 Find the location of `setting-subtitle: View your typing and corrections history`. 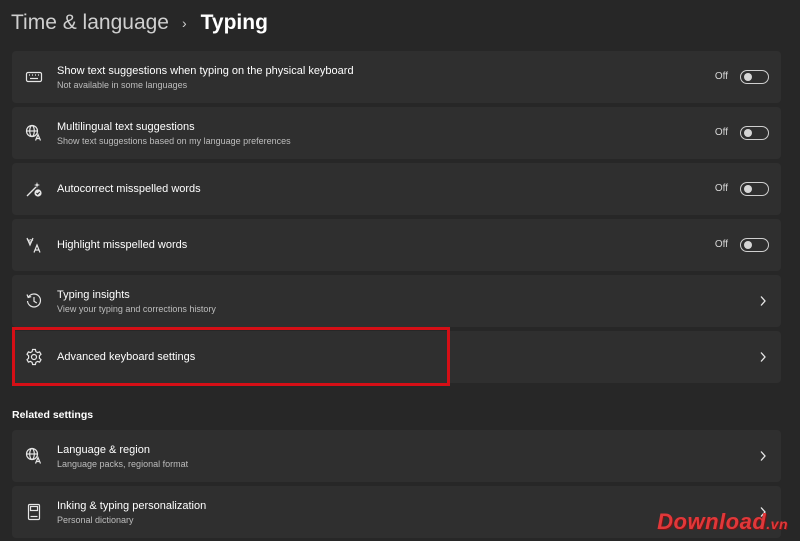

setting-subtitle: View your typing and corrections history is located at coordinates (136, 309).